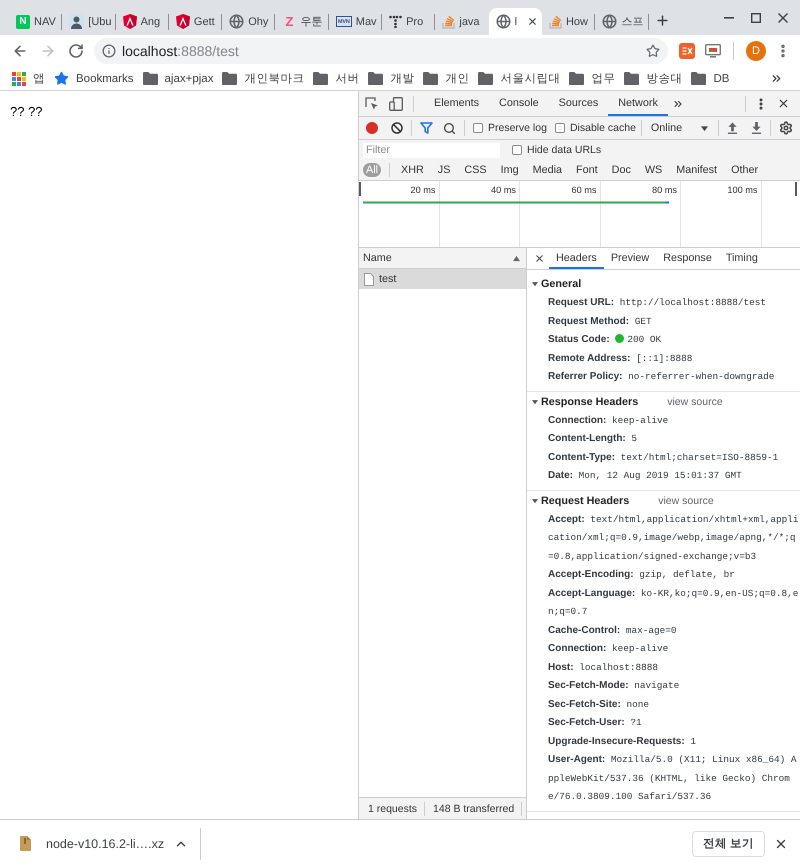  Describe the element at coordinates (589, 402) in the screenshot. I see `section-title: Response Headers` at that location.